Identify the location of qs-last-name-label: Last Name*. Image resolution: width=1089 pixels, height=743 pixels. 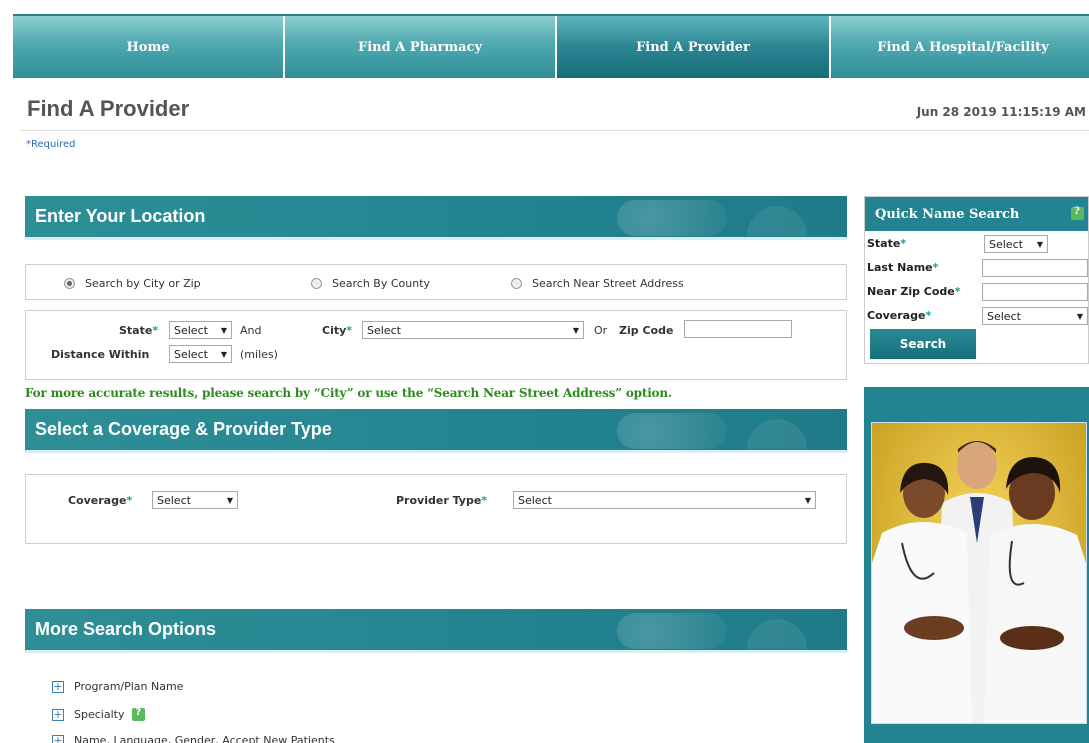
(903, 267).